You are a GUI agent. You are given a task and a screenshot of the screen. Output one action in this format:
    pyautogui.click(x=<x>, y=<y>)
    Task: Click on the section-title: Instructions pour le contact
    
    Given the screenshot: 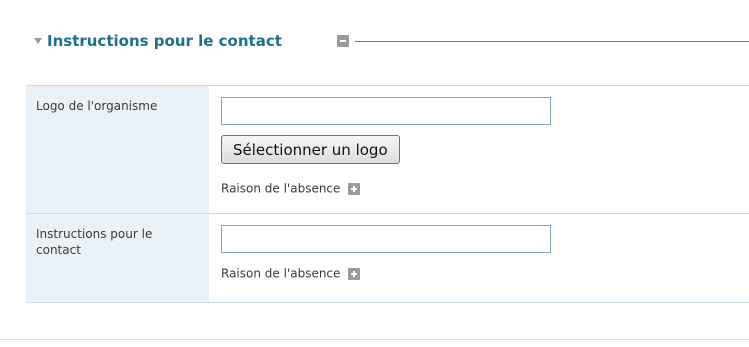 What is the action you would take?
    pyautogui.click(x=164, y=41)
    